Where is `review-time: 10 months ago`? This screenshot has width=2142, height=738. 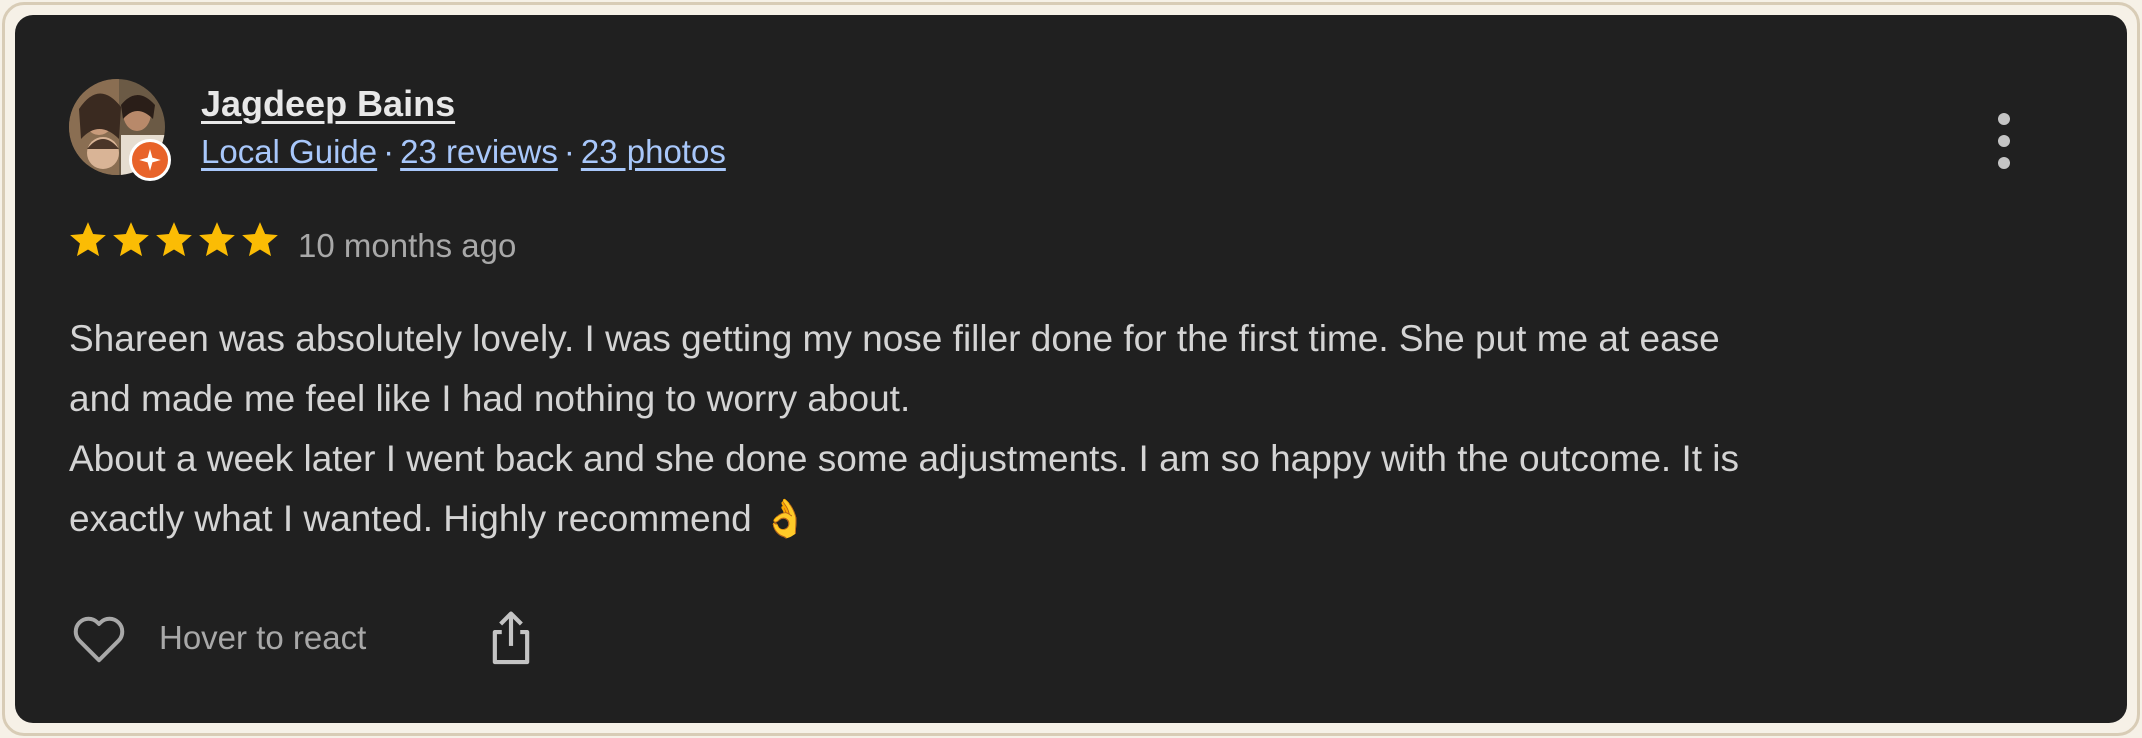 review-time: 10 months ago is located at coordinates (407, 245).